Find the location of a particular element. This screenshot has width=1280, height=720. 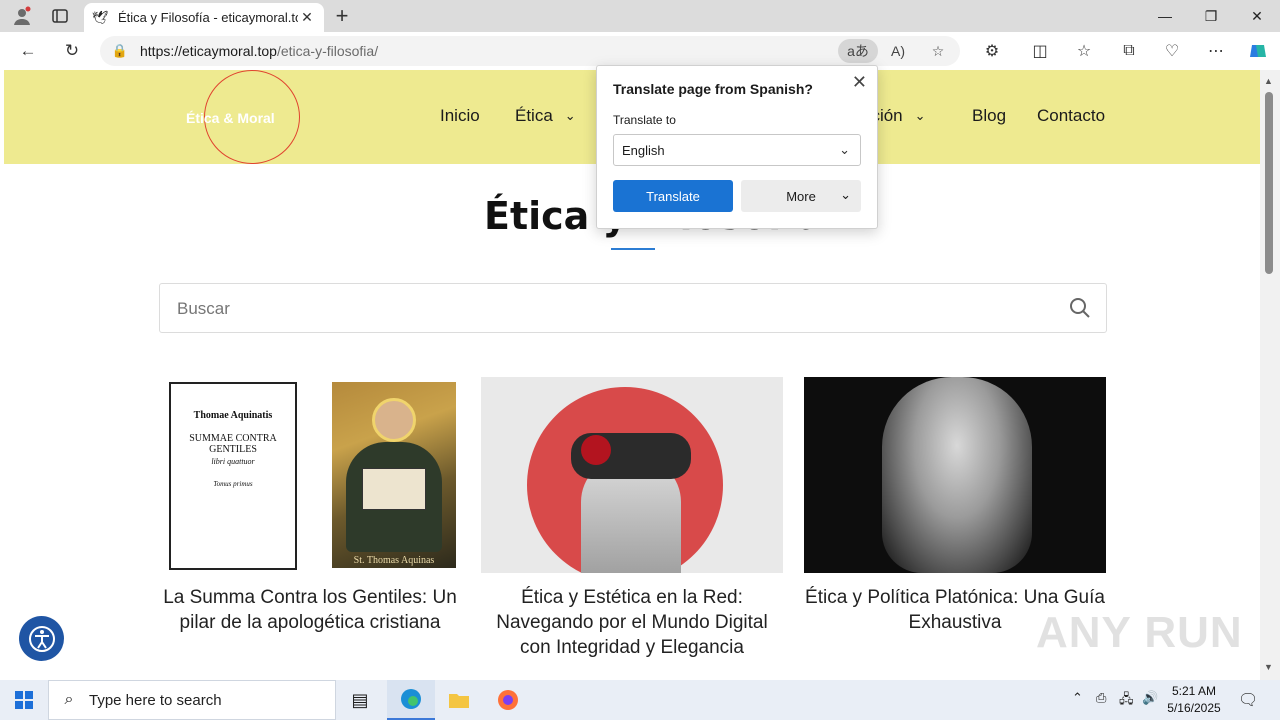

scroll-up-icon: ▲ is located at coordinates (1268, 81).